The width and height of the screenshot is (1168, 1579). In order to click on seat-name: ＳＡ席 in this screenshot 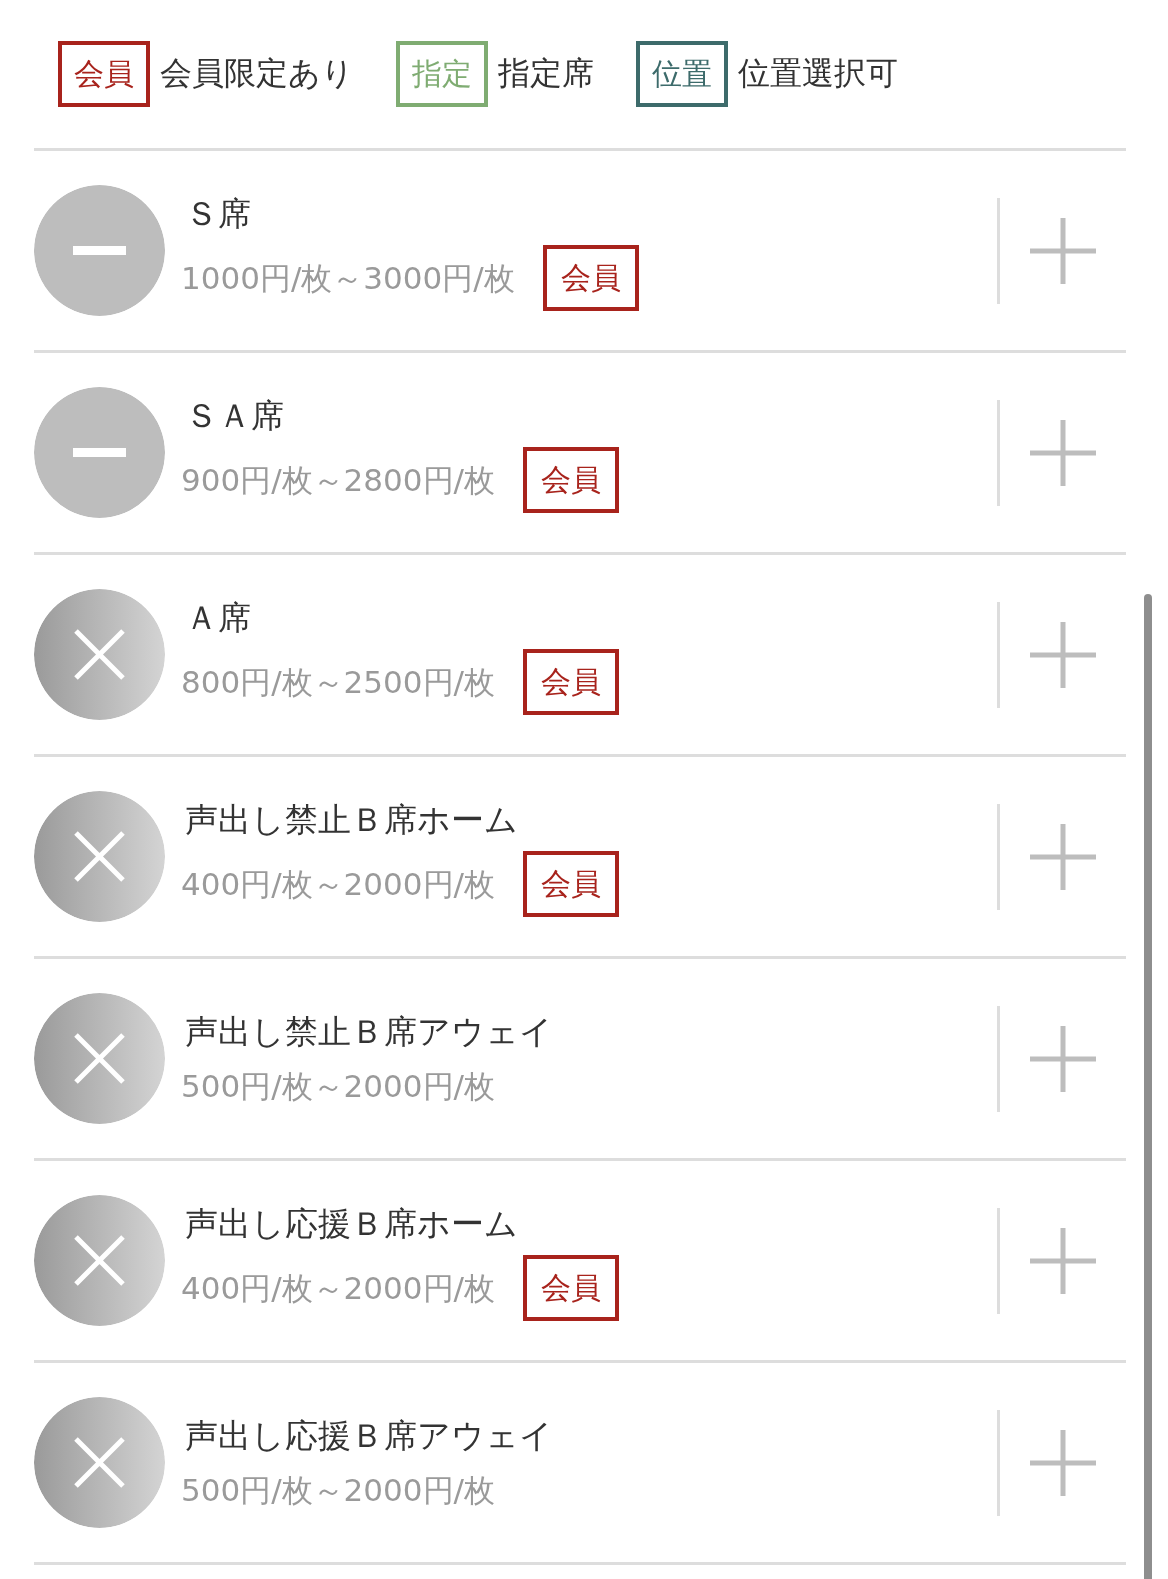, I will do `click(234, 415)`.